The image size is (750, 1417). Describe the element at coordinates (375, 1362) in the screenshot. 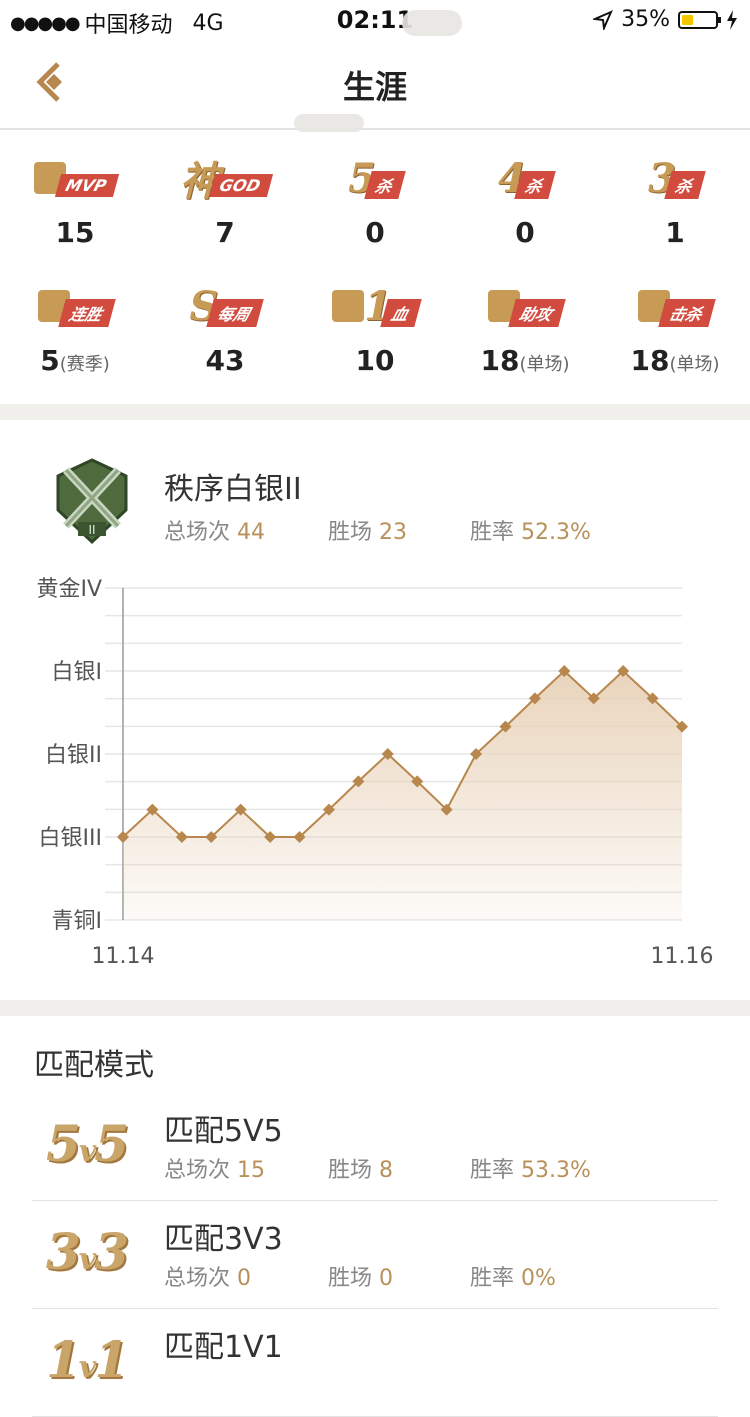

I see `mode-row: 1v1 匹配1V1` at that location.